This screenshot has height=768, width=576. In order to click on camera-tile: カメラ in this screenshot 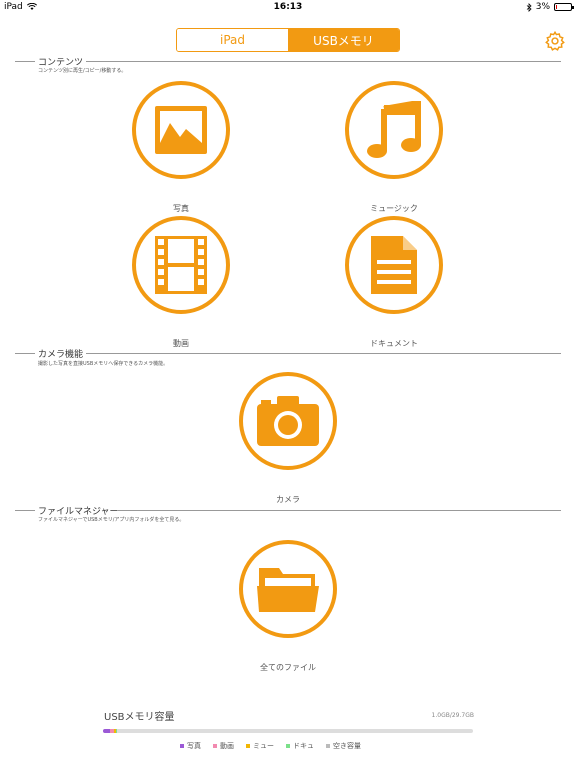, I will do `click(288, 438)`.